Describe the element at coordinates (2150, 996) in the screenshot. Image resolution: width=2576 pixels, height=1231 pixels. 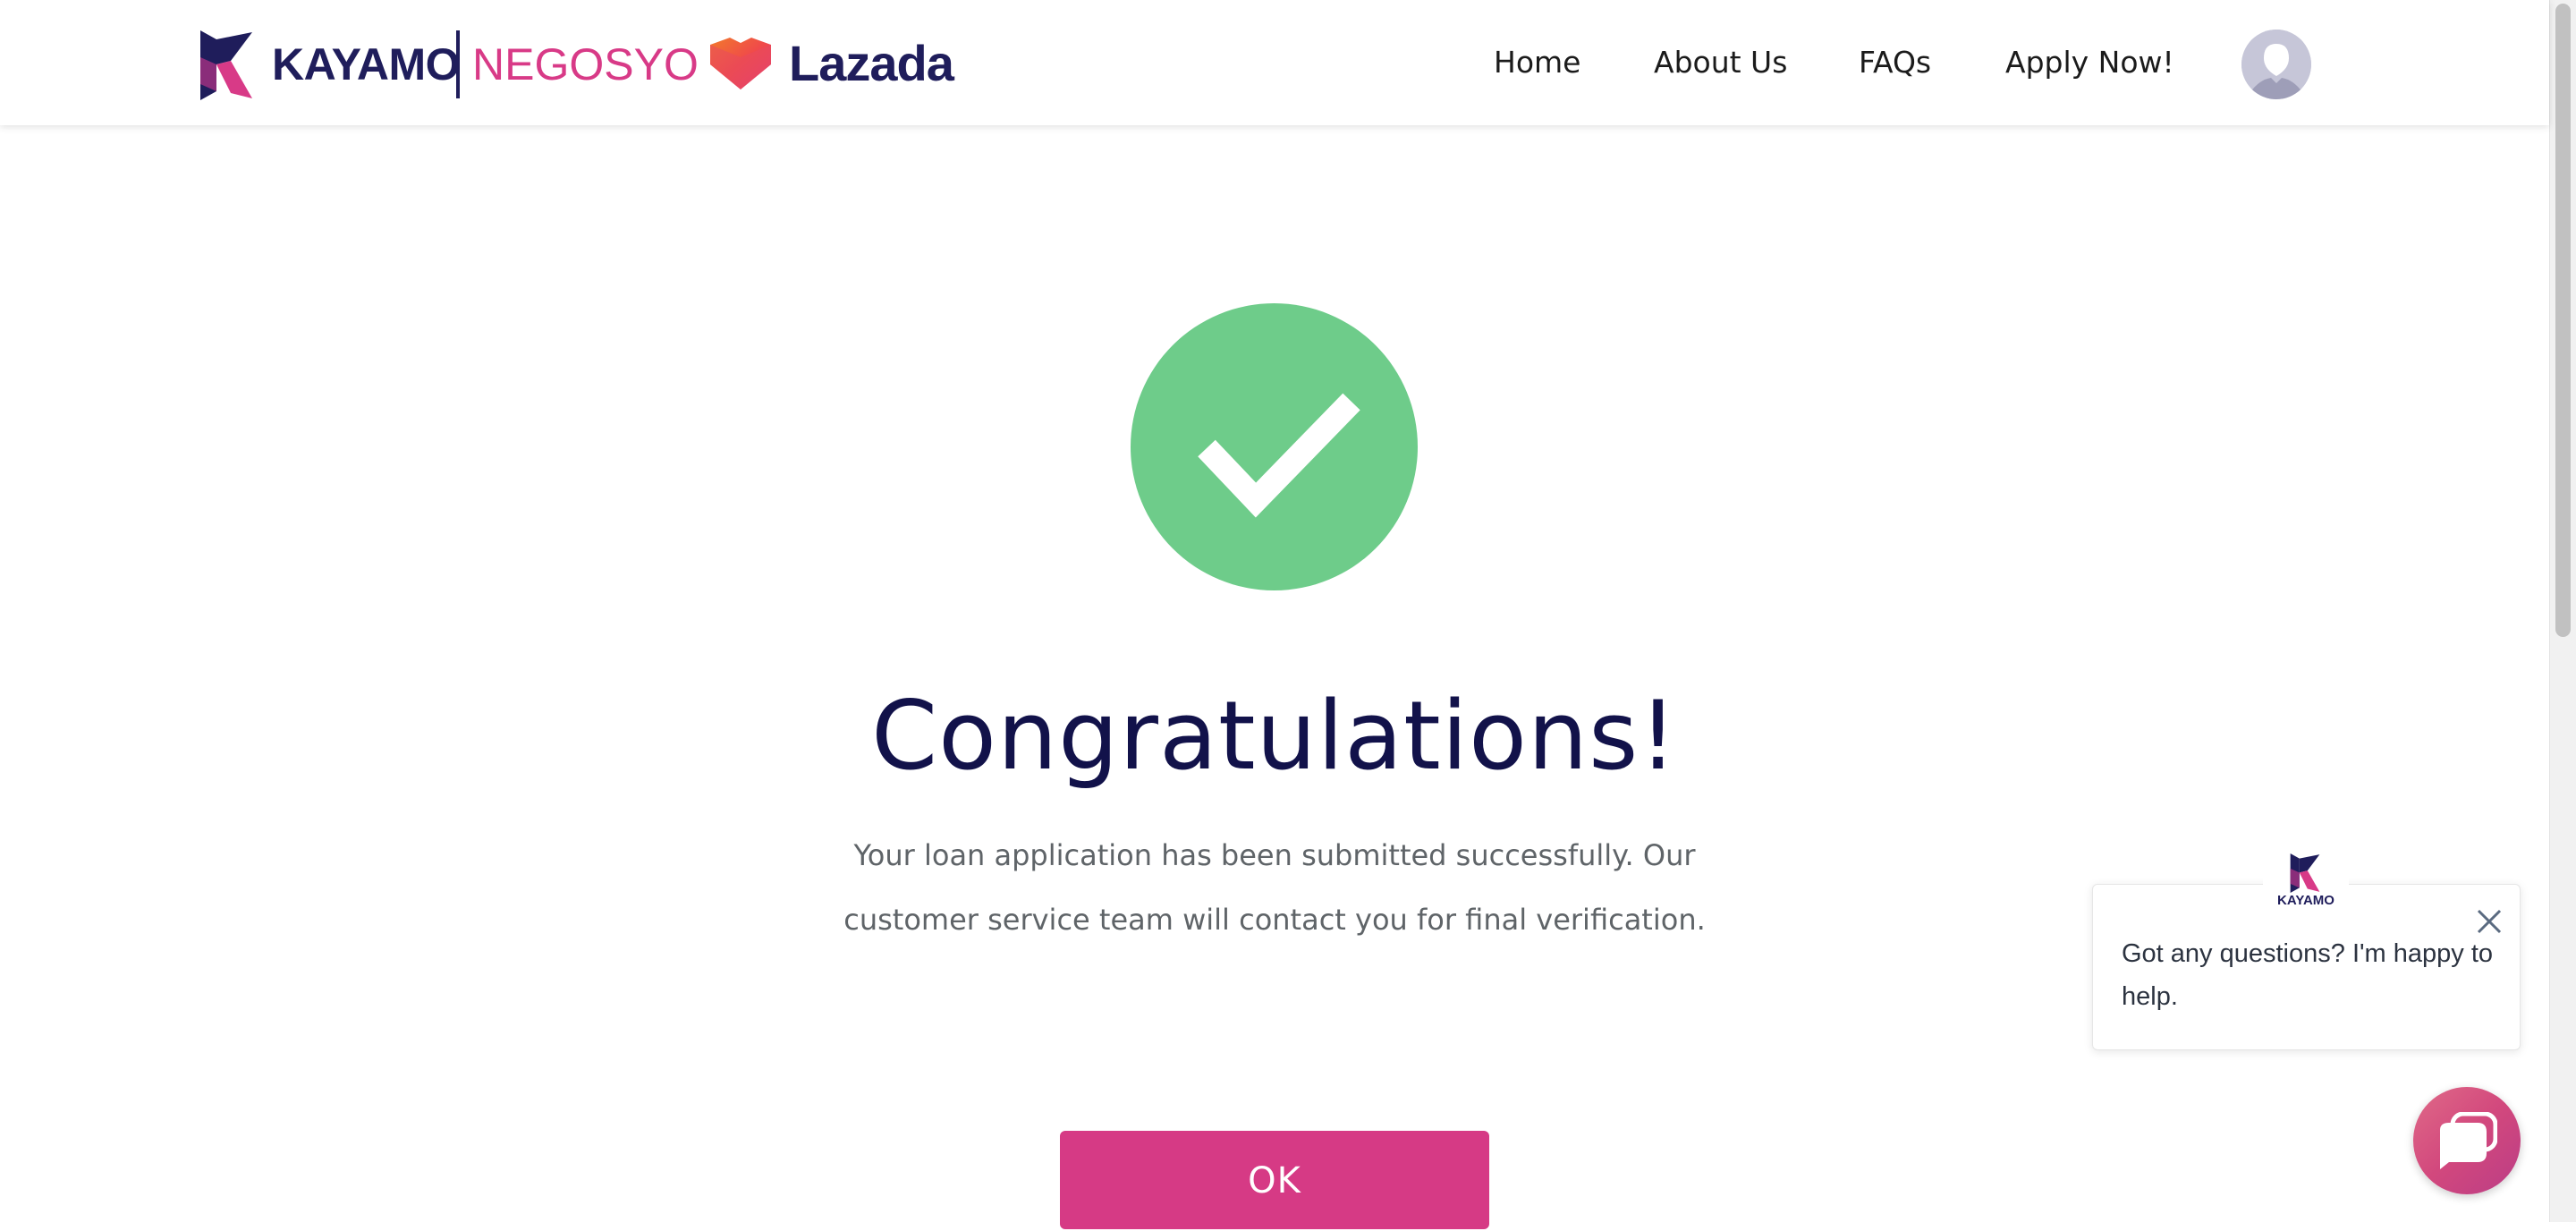
I see `chat-greeting-line: help.` at that location.